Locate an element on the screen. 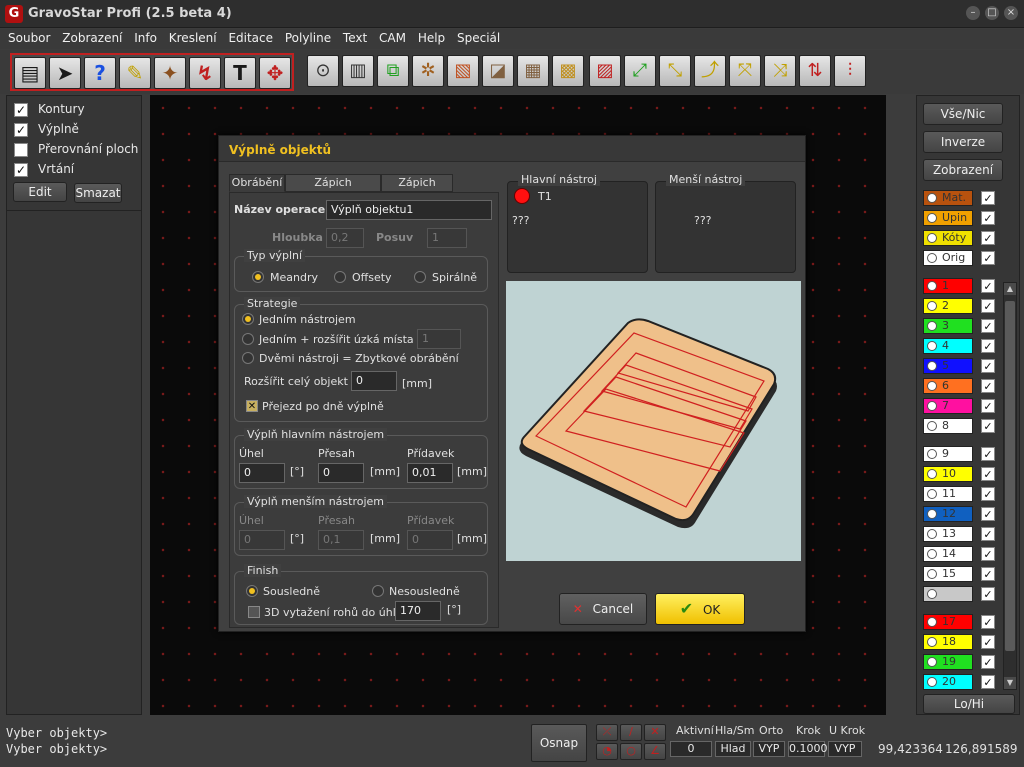 This screenshot has width=1024, height=767. layers-icon: ◪ is located at coordinates (498, 71).